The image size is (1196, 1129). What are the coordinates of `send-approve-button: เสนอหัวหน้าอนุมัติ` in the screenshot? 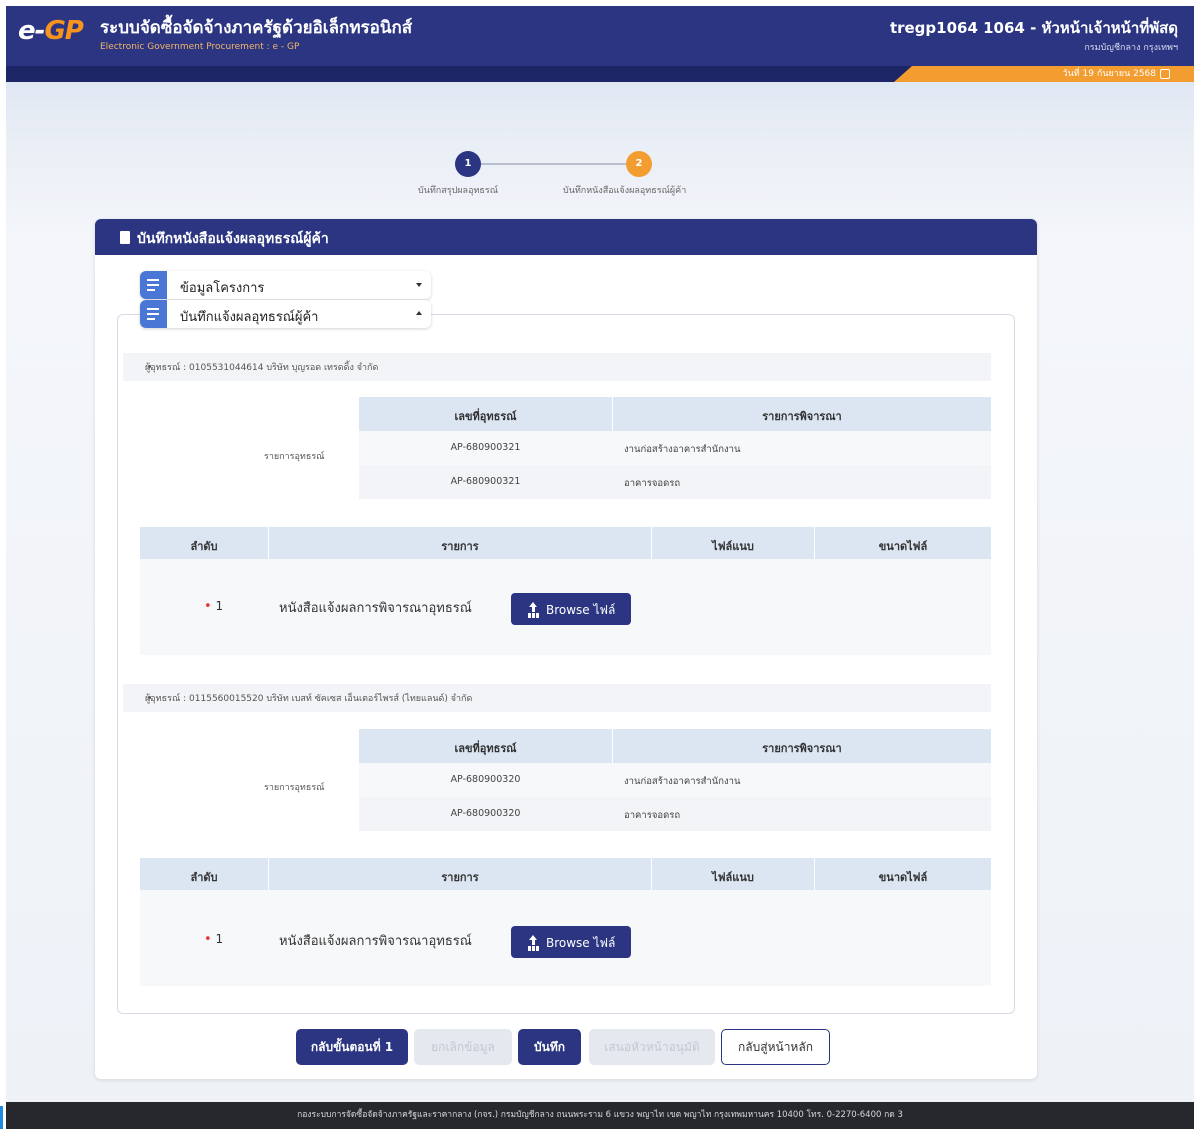 It's located at (652, 1047).